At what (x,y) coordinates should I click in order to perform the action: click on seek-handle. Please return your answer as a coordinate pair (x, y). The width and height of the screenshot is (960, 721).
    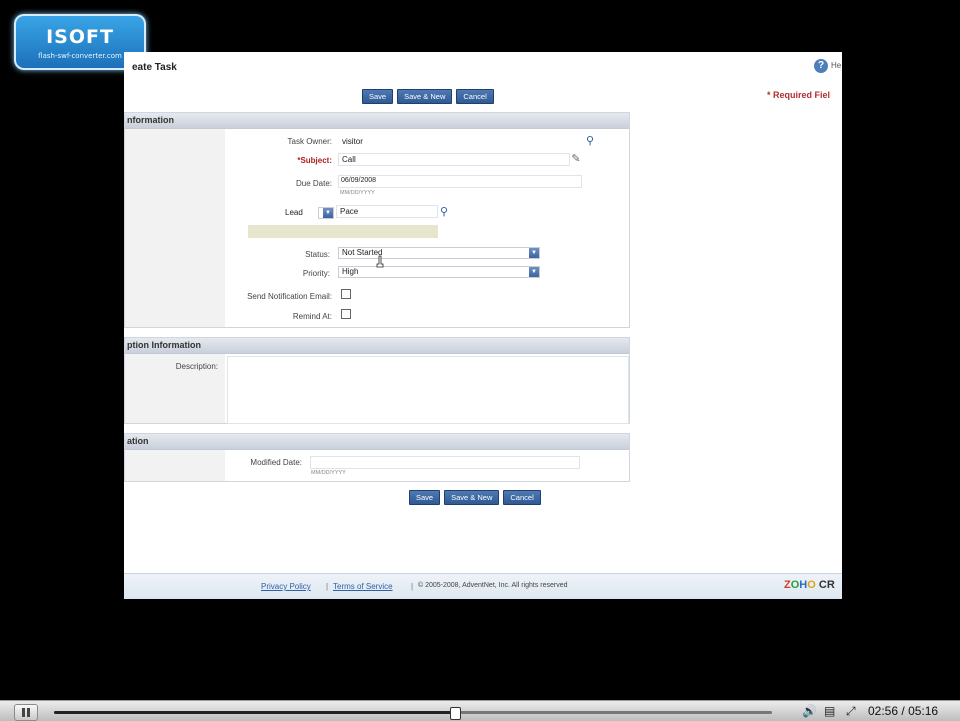
    Looking at the image, I should click on (455, 713).